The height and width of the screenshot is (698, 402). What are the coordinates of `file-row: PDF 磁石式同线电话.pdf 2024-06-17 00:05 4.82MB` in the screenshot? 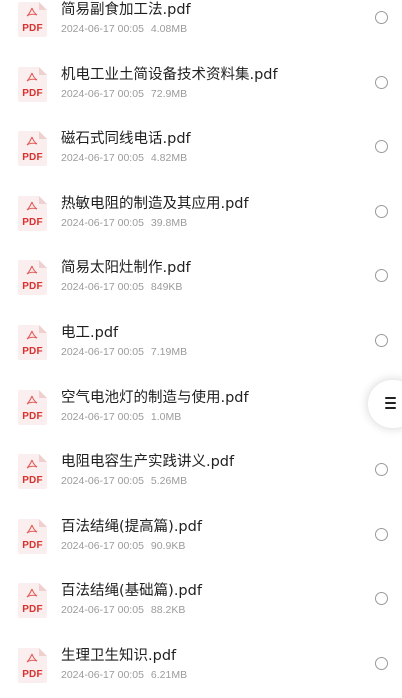 It's located at (201, 148).